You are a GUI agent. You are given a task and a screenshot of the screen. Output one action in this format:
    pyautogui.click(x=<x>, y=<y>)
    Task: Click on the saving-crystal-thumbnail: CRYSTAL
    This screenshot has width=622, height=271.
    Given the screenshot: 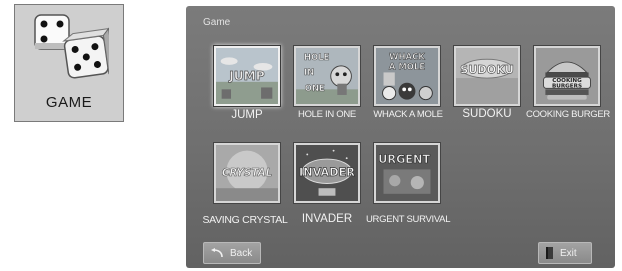 What is the action you would take?
    pyautogui.click(x=247, y=173)
    